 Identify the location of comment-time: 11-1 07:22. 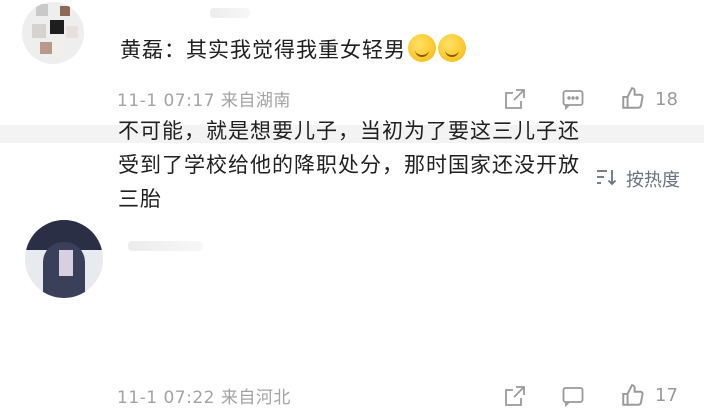
(166, 398).